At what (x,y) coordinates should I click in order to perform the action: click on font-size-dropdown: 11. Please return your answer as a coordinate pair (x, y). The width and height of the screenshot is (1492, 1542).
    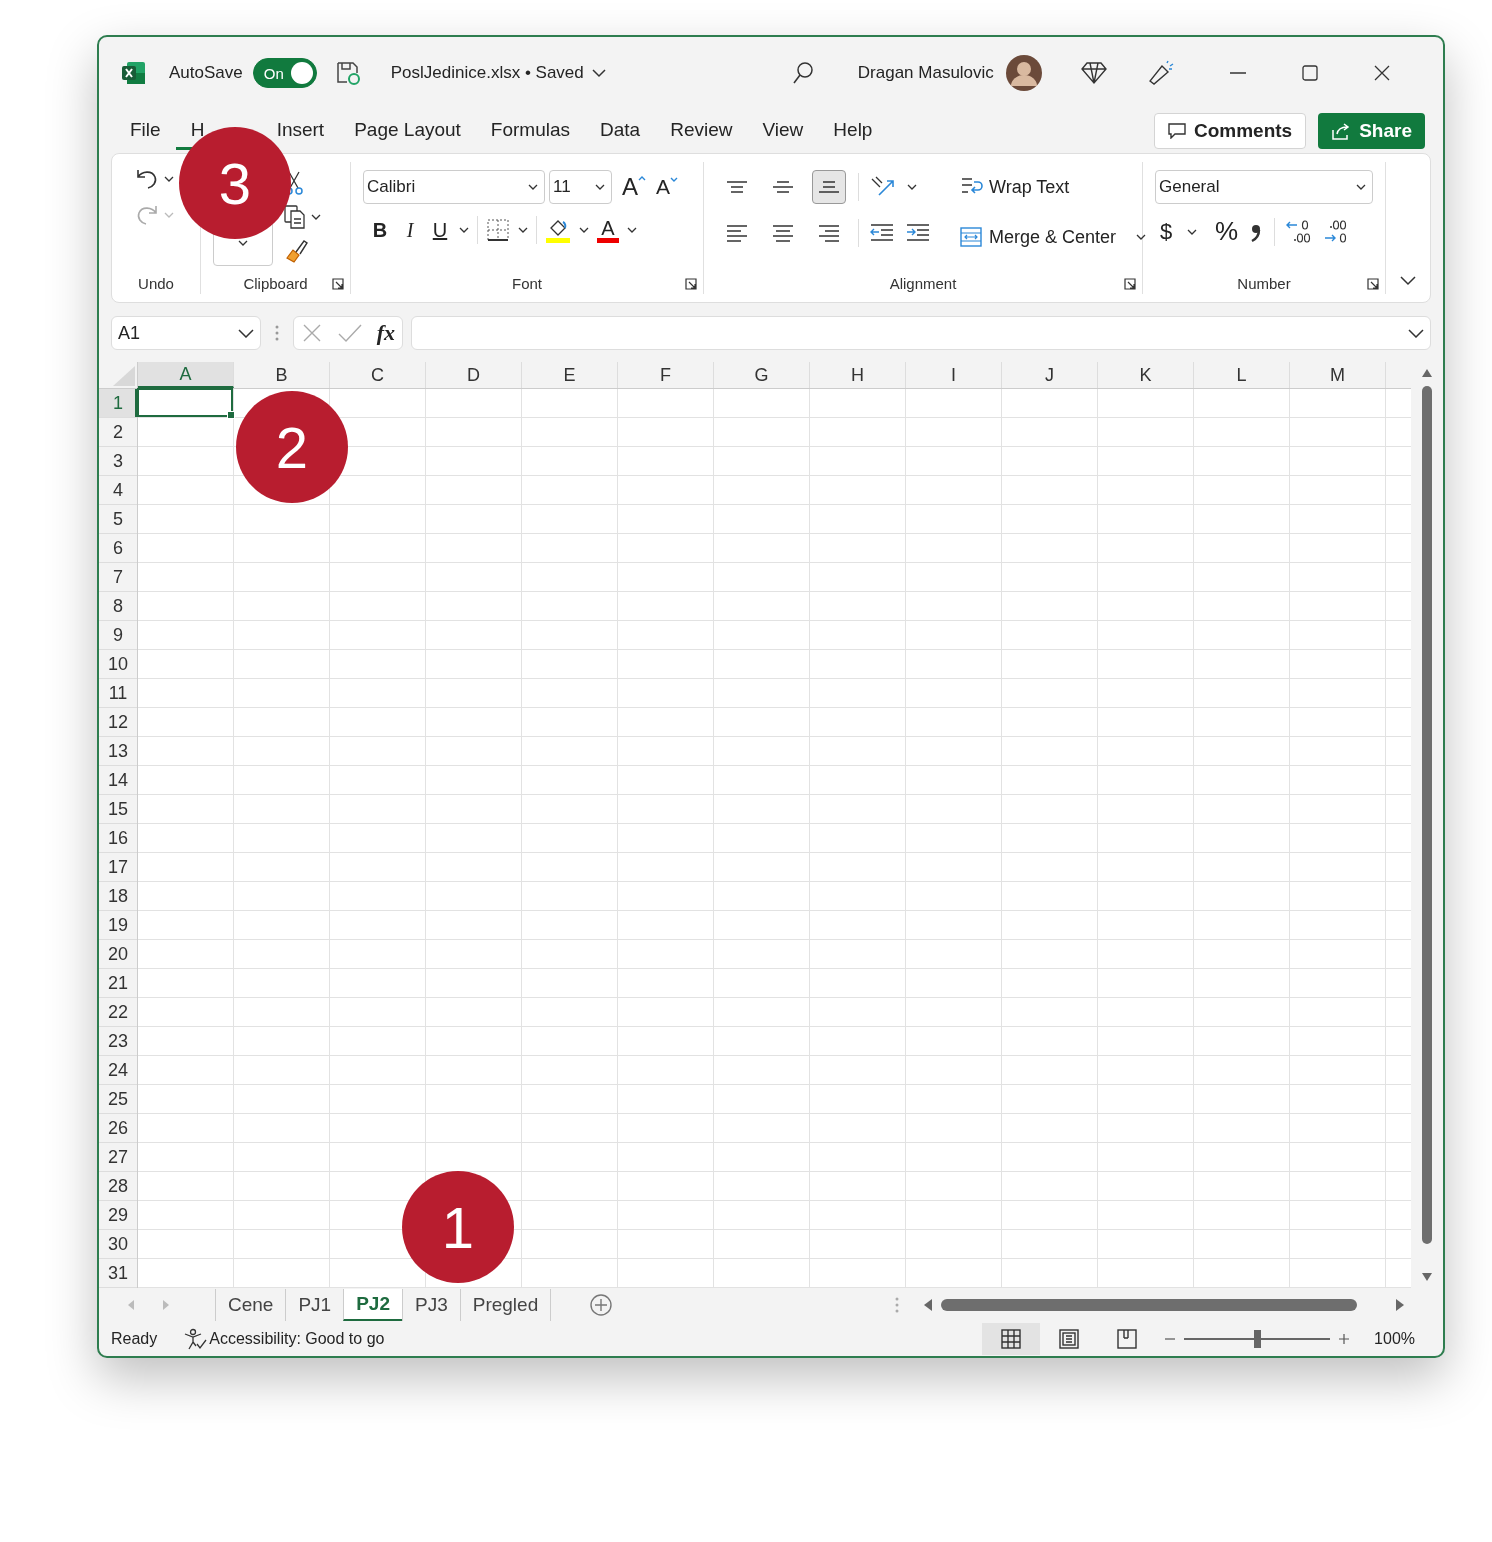
    Looking at the image, I should click on (580, 187).